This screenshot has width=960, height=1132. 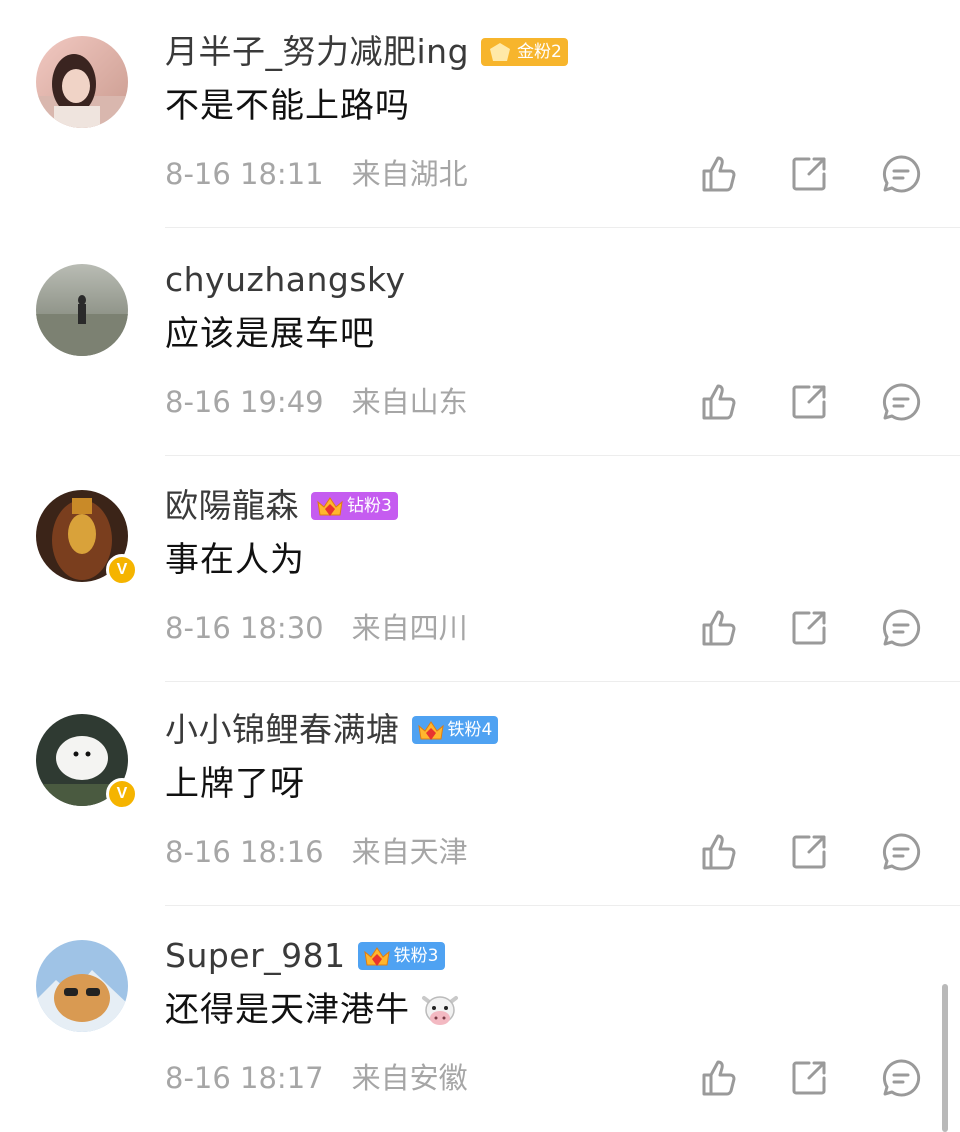 I want to click on comment-time: 8-16 19:49, so click(x=244, y=402).